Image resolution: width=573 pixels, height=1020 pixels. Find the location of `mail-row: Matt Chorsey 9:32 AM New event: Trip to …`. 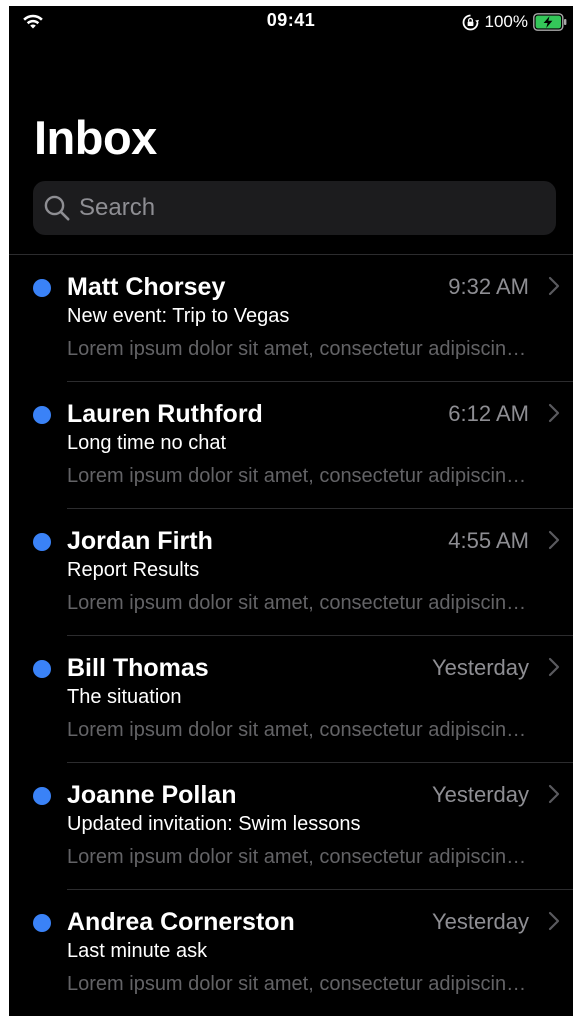

mail-row: Matt Chorsey 9:32 AM New event: Trip to … is located at coordinates (291, 318).